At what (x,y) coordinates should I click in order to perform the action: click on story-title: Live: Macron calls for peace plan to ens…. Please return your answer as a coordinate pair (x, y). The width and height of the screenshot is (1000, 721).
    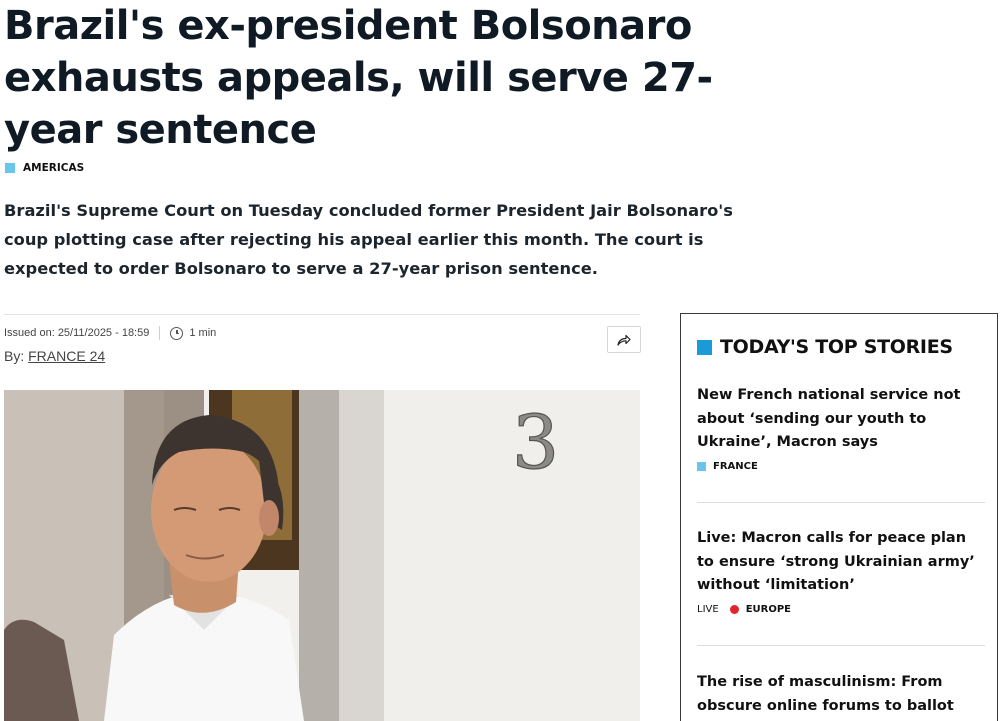
    Looking at the image, I should click on (842, 562).